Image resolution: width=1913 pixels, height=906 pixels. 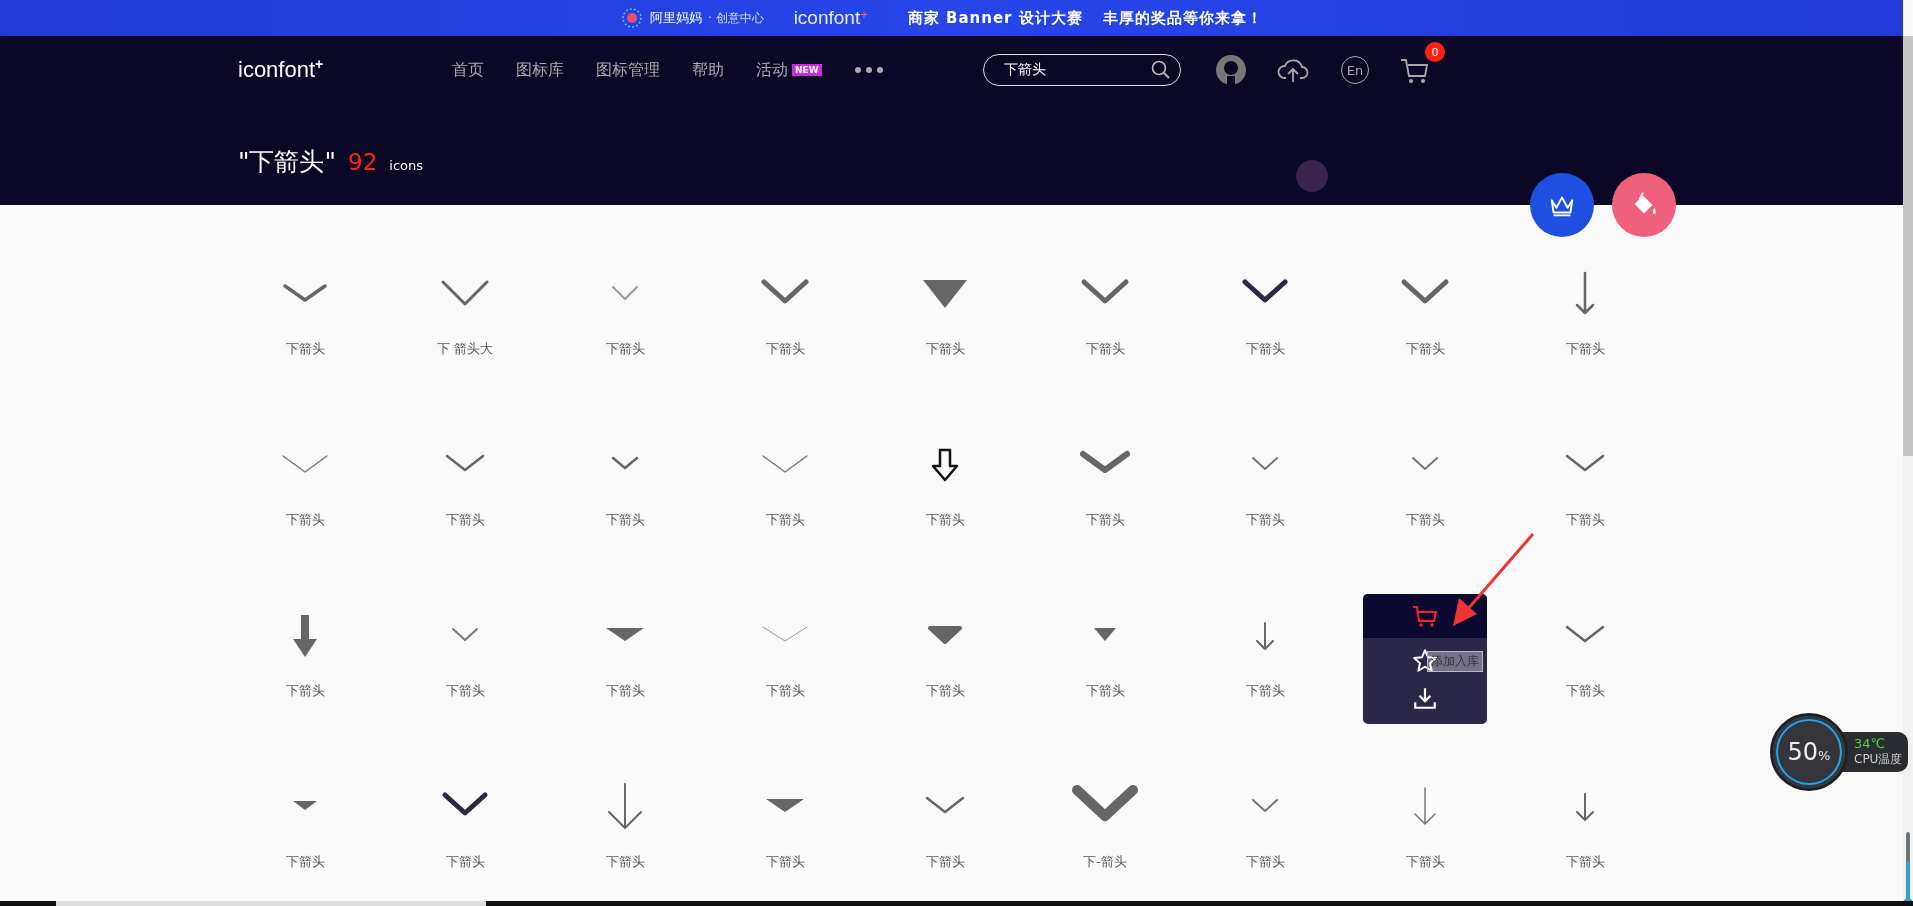 What do you see at coordinates (708, 70) in the screenshot?
I see `nav-link: 帮助` at bounding box center [708, 70].